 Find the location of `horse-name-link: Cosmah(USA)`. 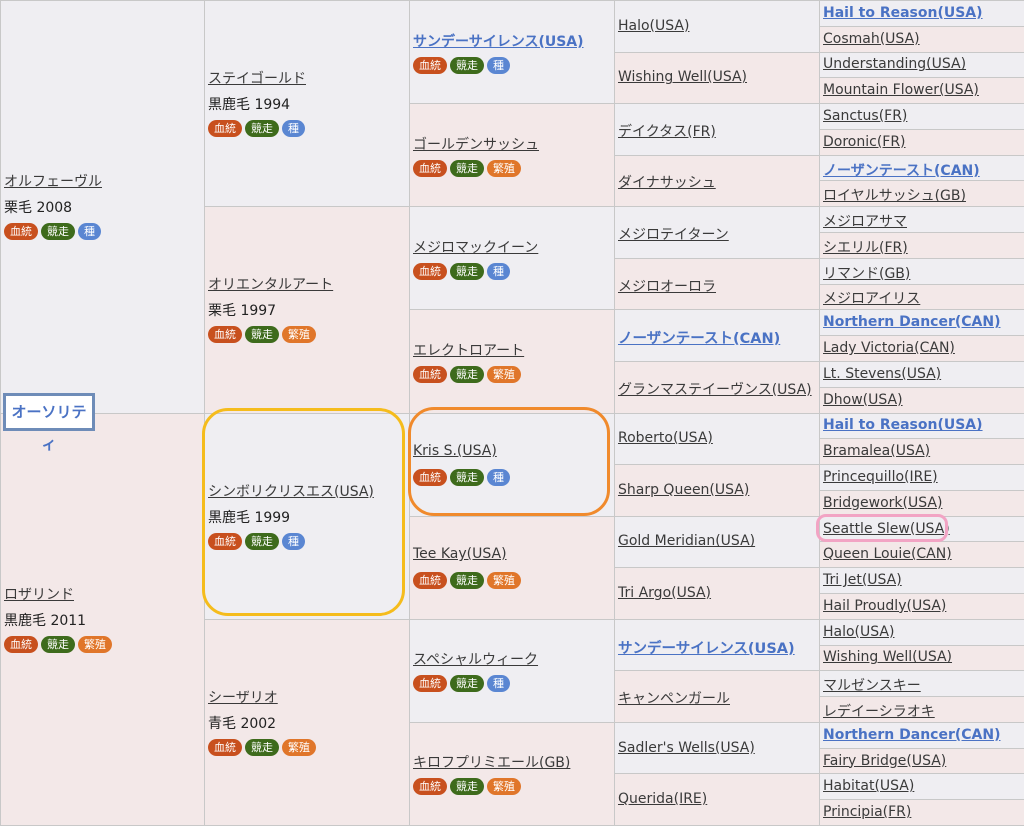

horse-name-link: Cosmah(USA) is located at coordinates (871, 39).